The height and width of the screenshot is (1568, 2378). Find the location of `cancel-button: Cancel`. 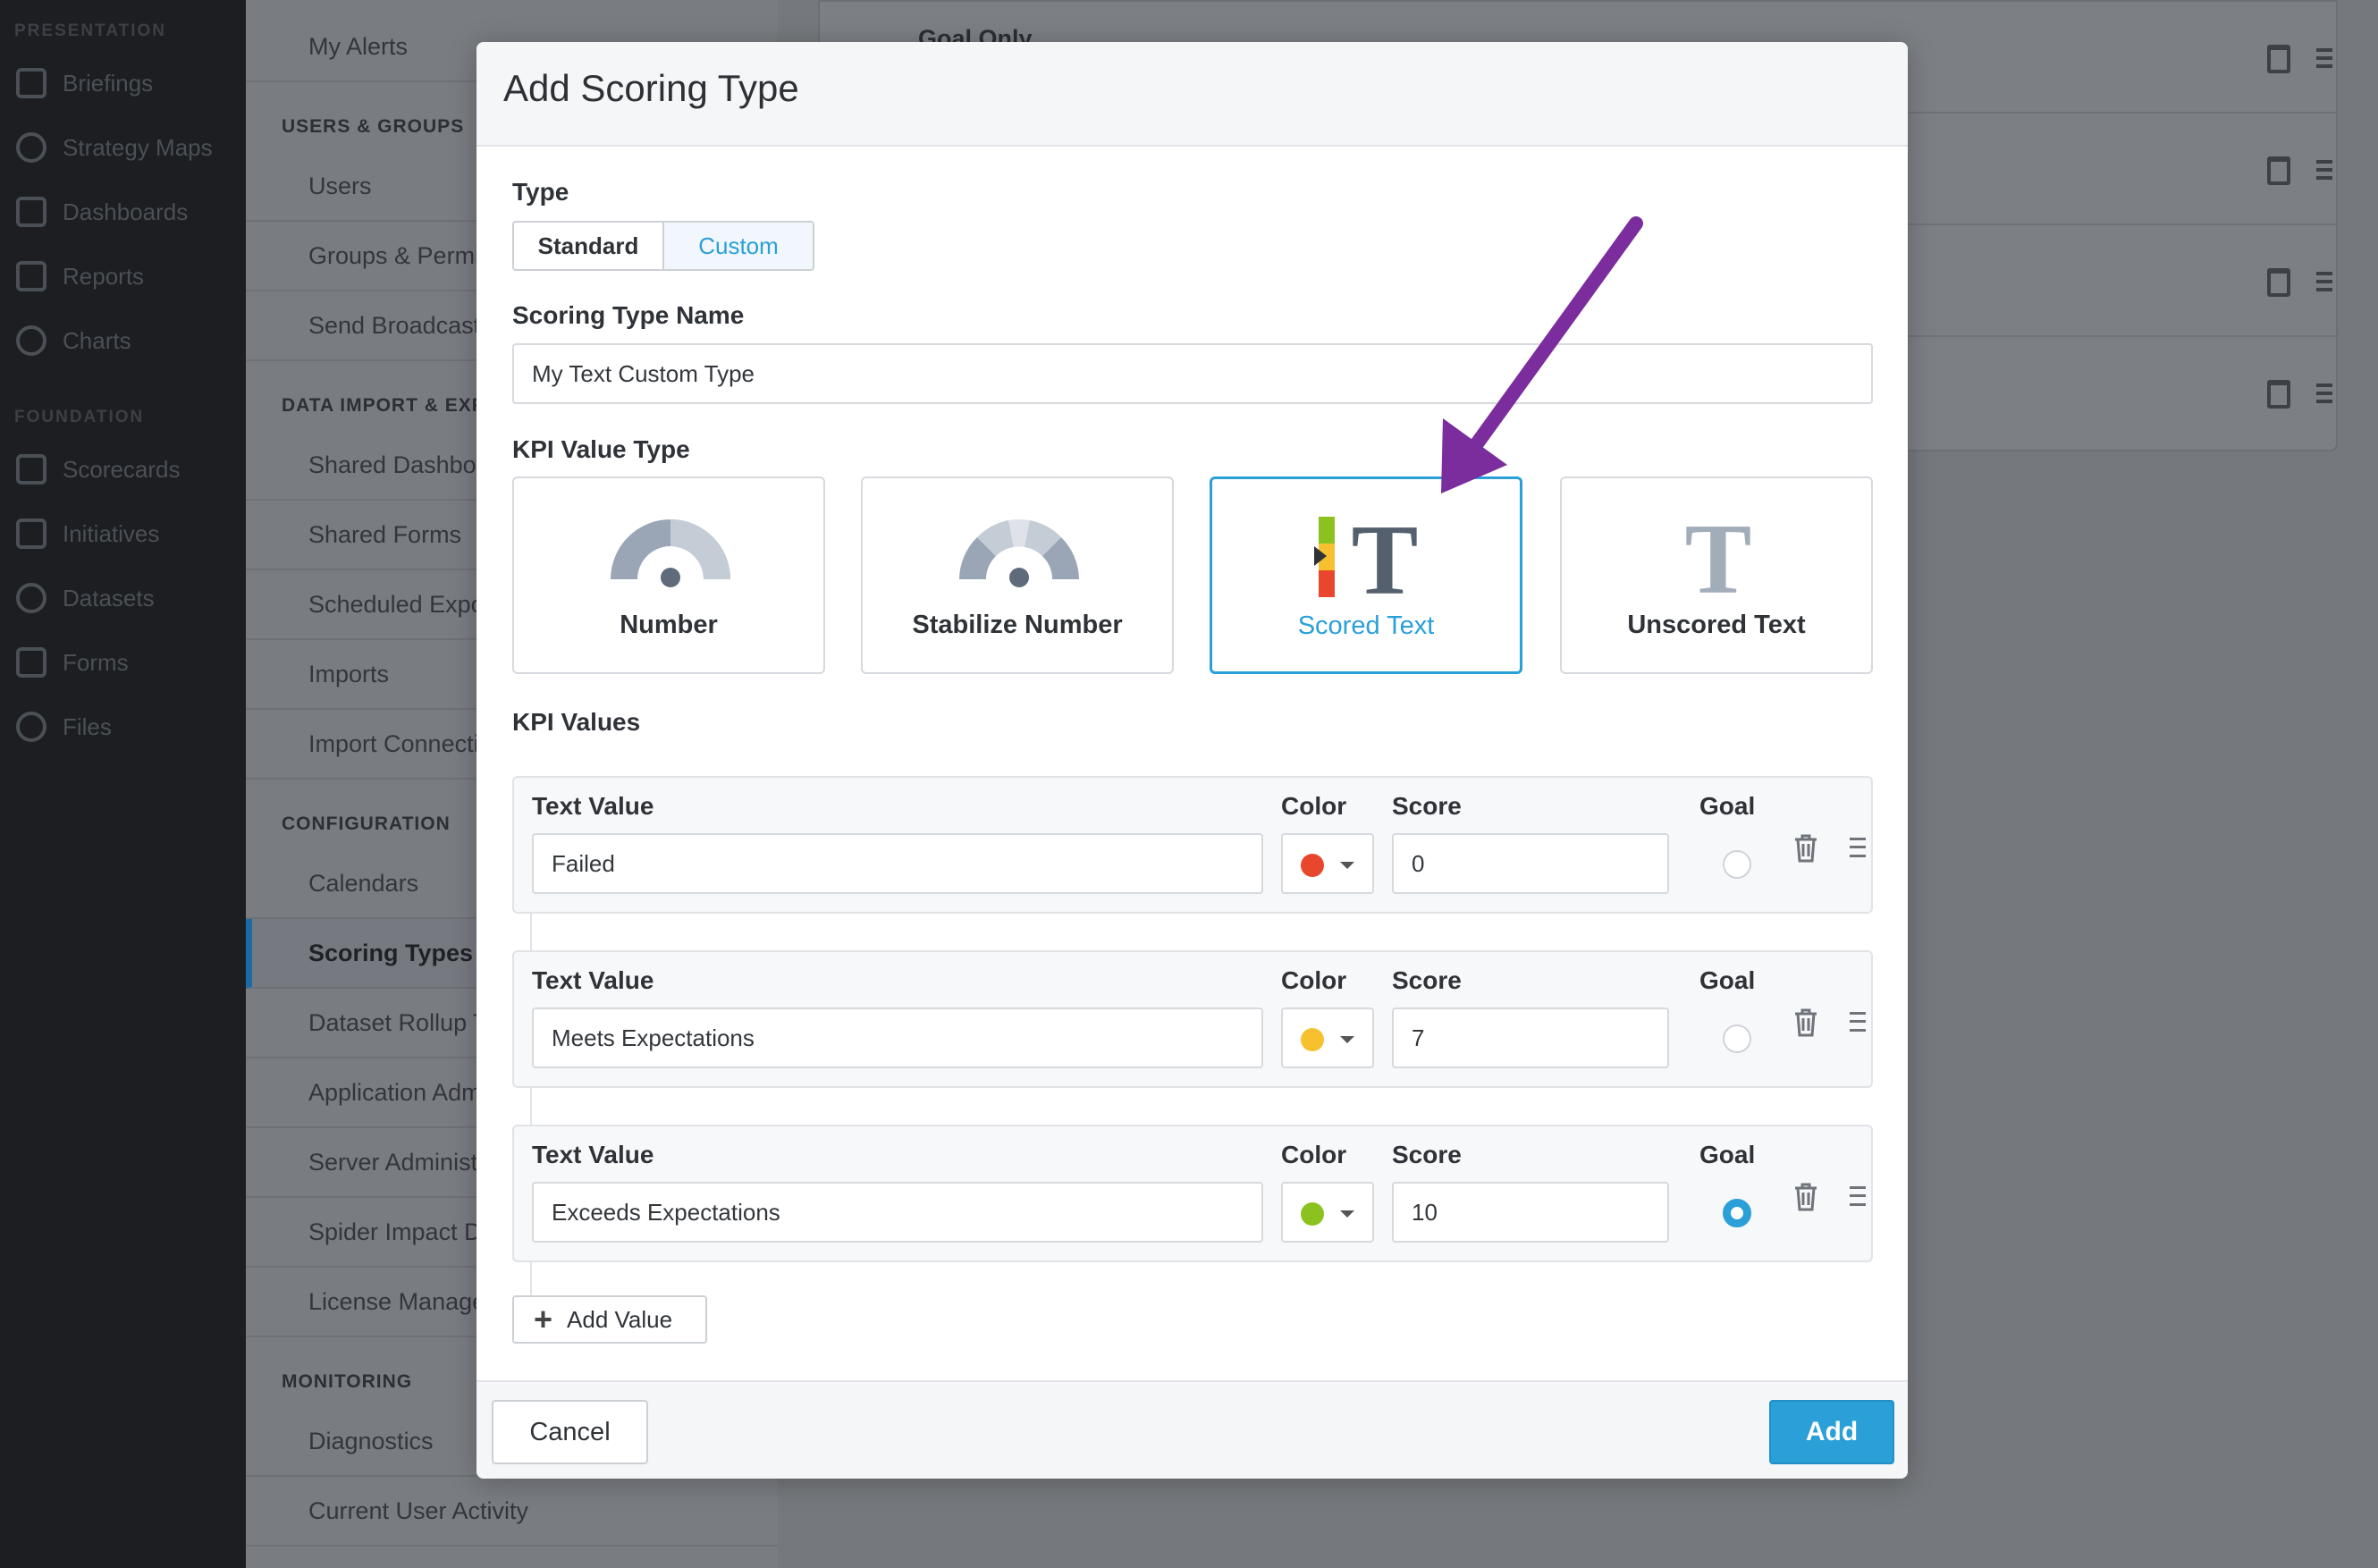

cancel-button: Cancel is located at coordinates (570, 1432).